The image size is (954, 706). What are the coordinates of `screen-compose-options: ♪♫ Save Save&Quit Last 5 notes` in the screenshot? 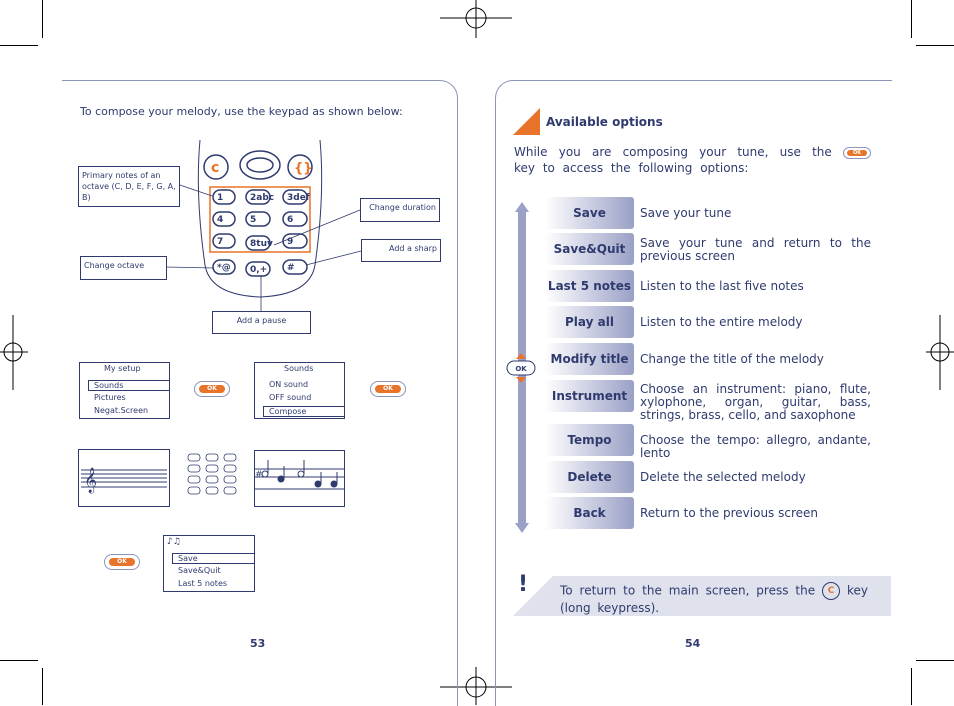 It's located at (209, 563).